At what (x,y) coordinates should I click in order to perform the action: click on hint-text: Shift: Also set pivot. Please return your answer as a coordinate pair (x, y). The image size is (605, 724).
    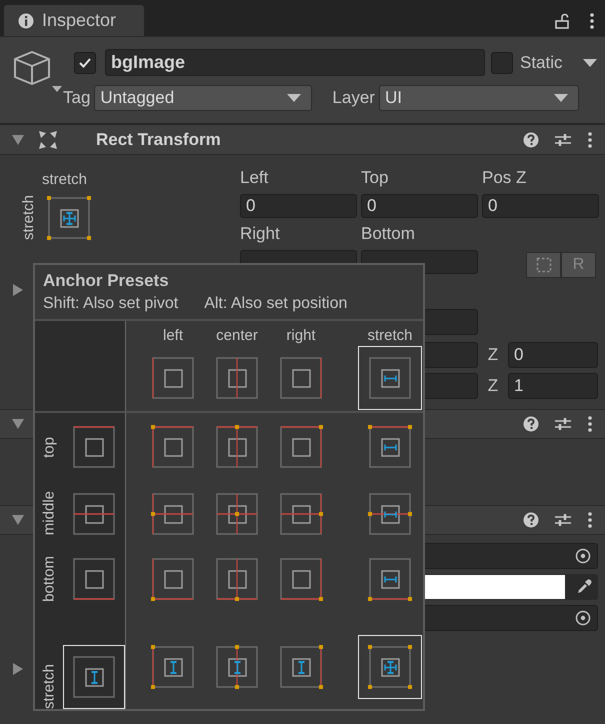
    Looking at the image, I should click on (110, 304).